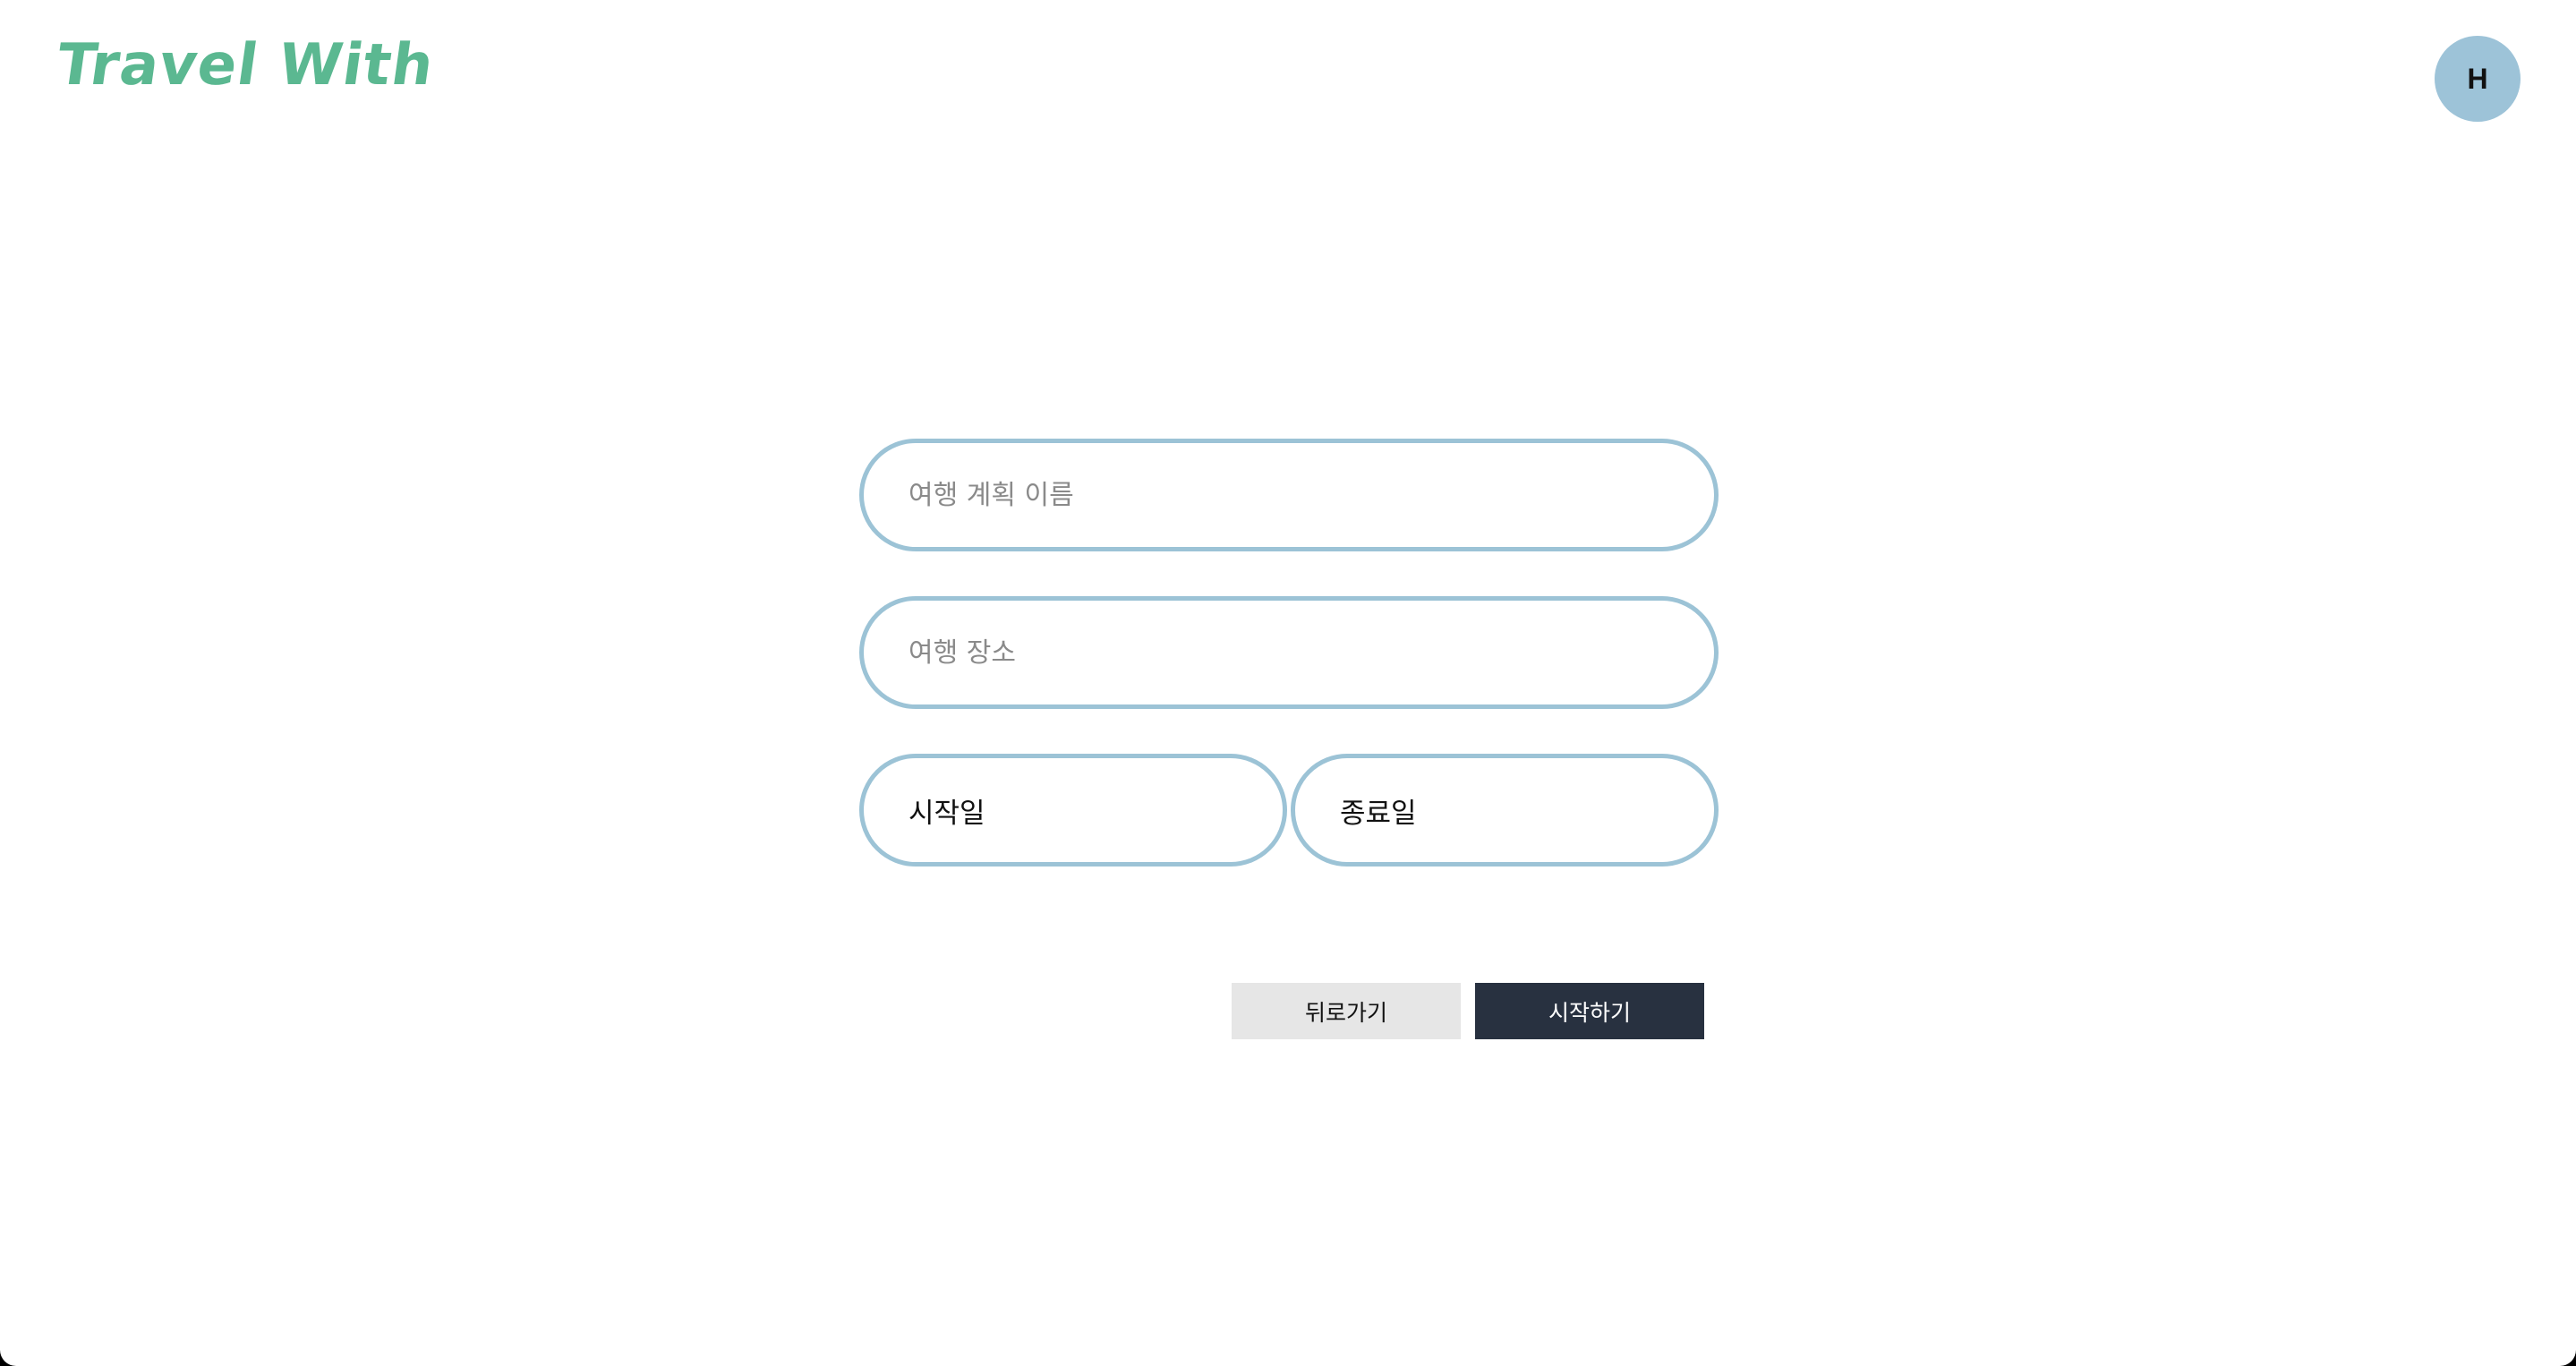  I want to click on end-date-field: 종료일, so click(1505, 810).